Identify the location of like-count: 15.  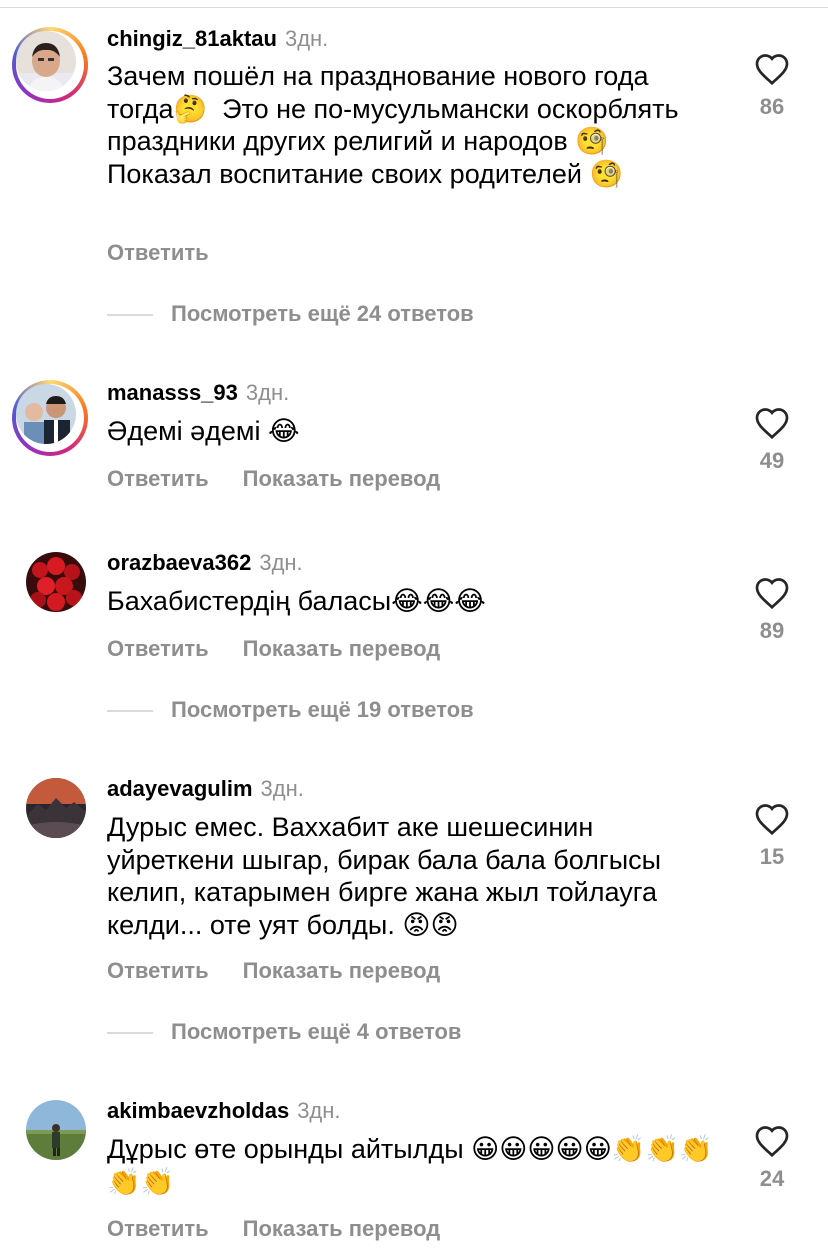
(772, 856).